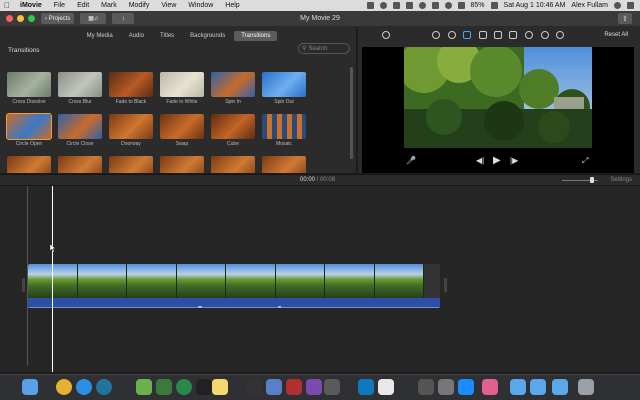  I want to click on microphone-icon: 🎤, so click(411, 160).